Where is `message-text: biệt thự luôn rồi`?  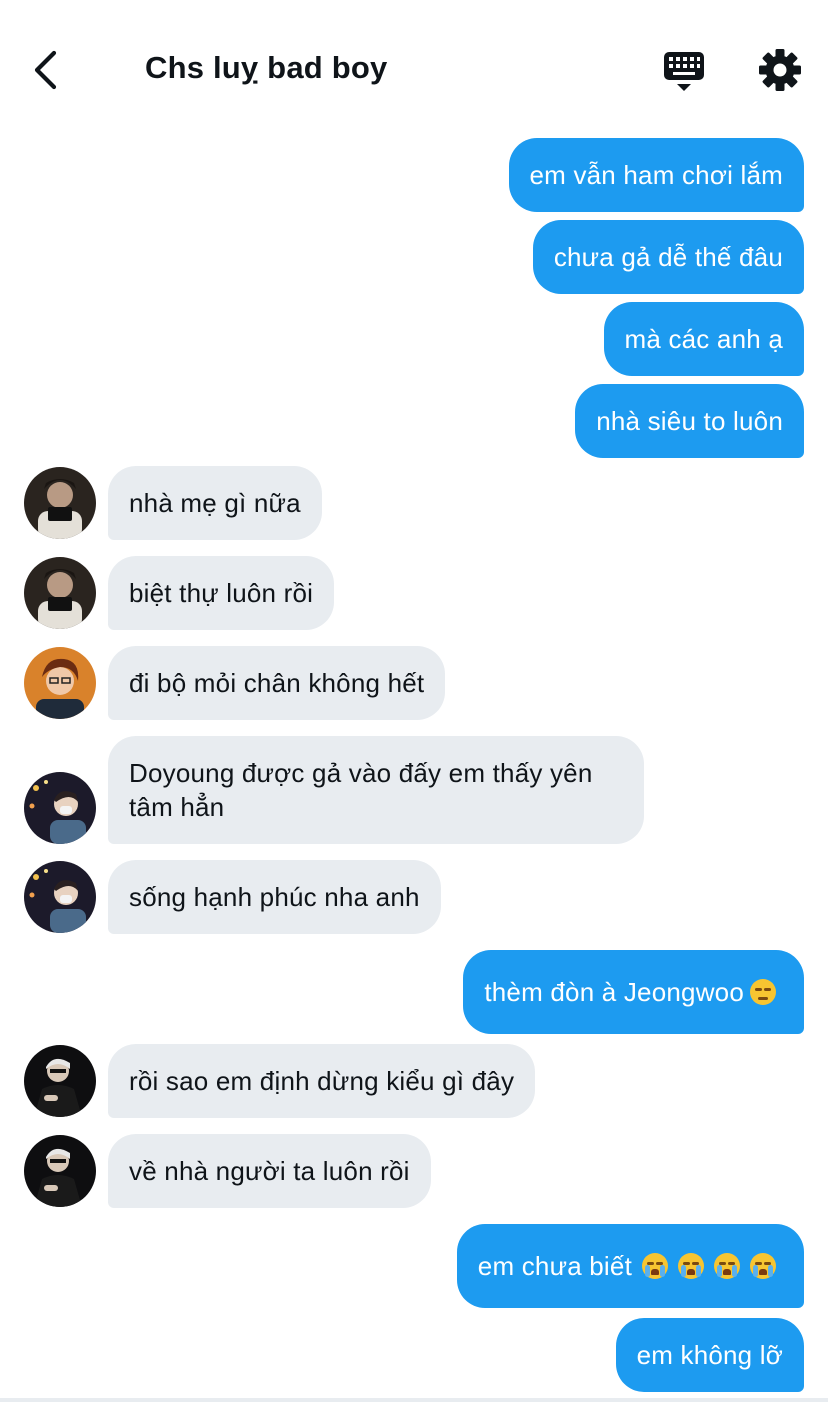
message-text: biệt thự luôn rồi is located at coordinates (221, 593).